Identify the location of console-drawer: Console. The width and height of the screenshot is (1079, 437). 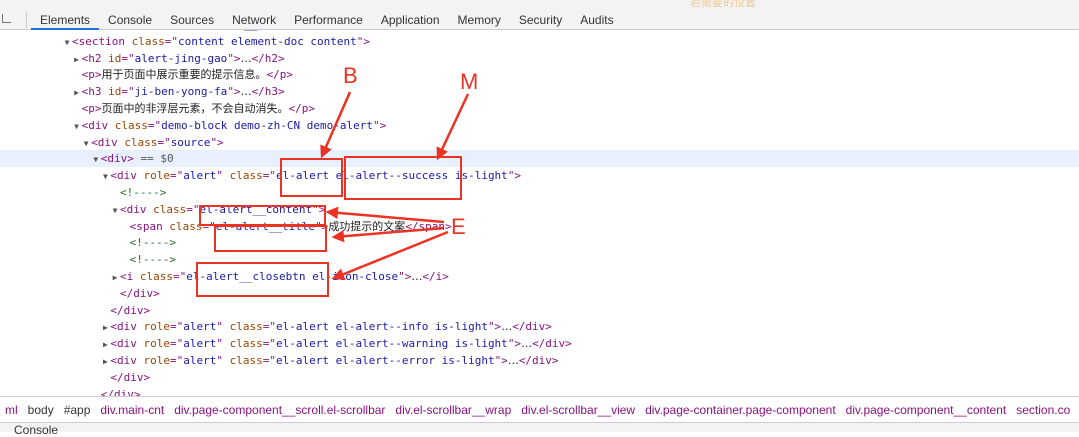
(539, 429).